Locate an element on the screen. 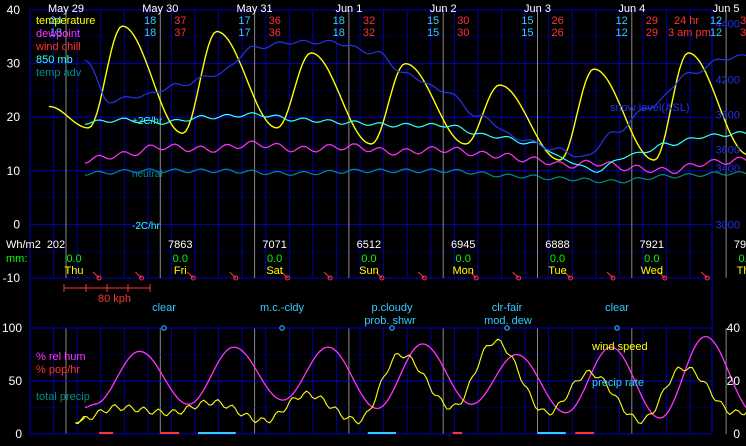  sky-condition-label: p.cloudy is located at coordinates (392, 308).